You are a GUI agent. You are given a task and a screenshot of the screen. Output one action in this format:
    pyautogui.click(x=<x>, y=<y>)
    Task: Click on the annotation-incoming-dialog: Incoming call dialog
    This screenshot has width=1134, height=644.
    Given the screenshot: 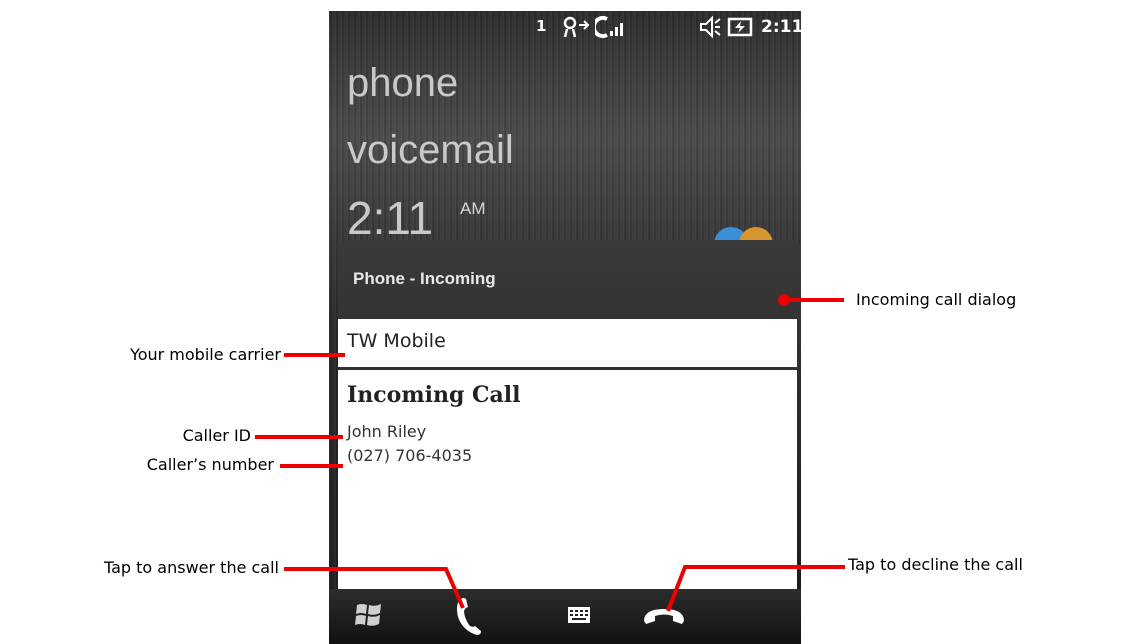 What is the action you would take?
    pyautogui.click(x=936, y=299)
    